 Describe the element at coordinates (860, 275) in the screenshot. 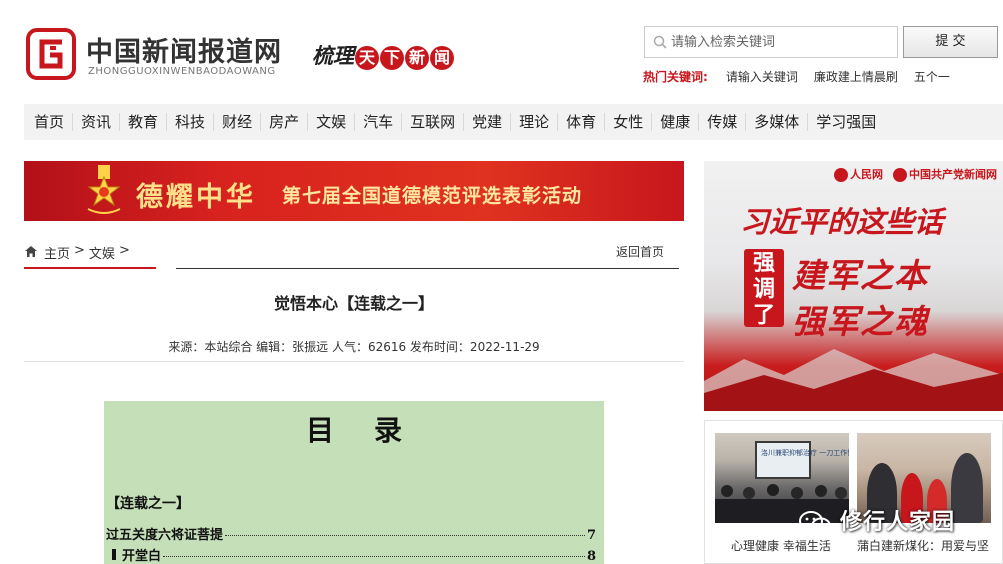

I see `side-banner-line1: 建军之本` at that location.